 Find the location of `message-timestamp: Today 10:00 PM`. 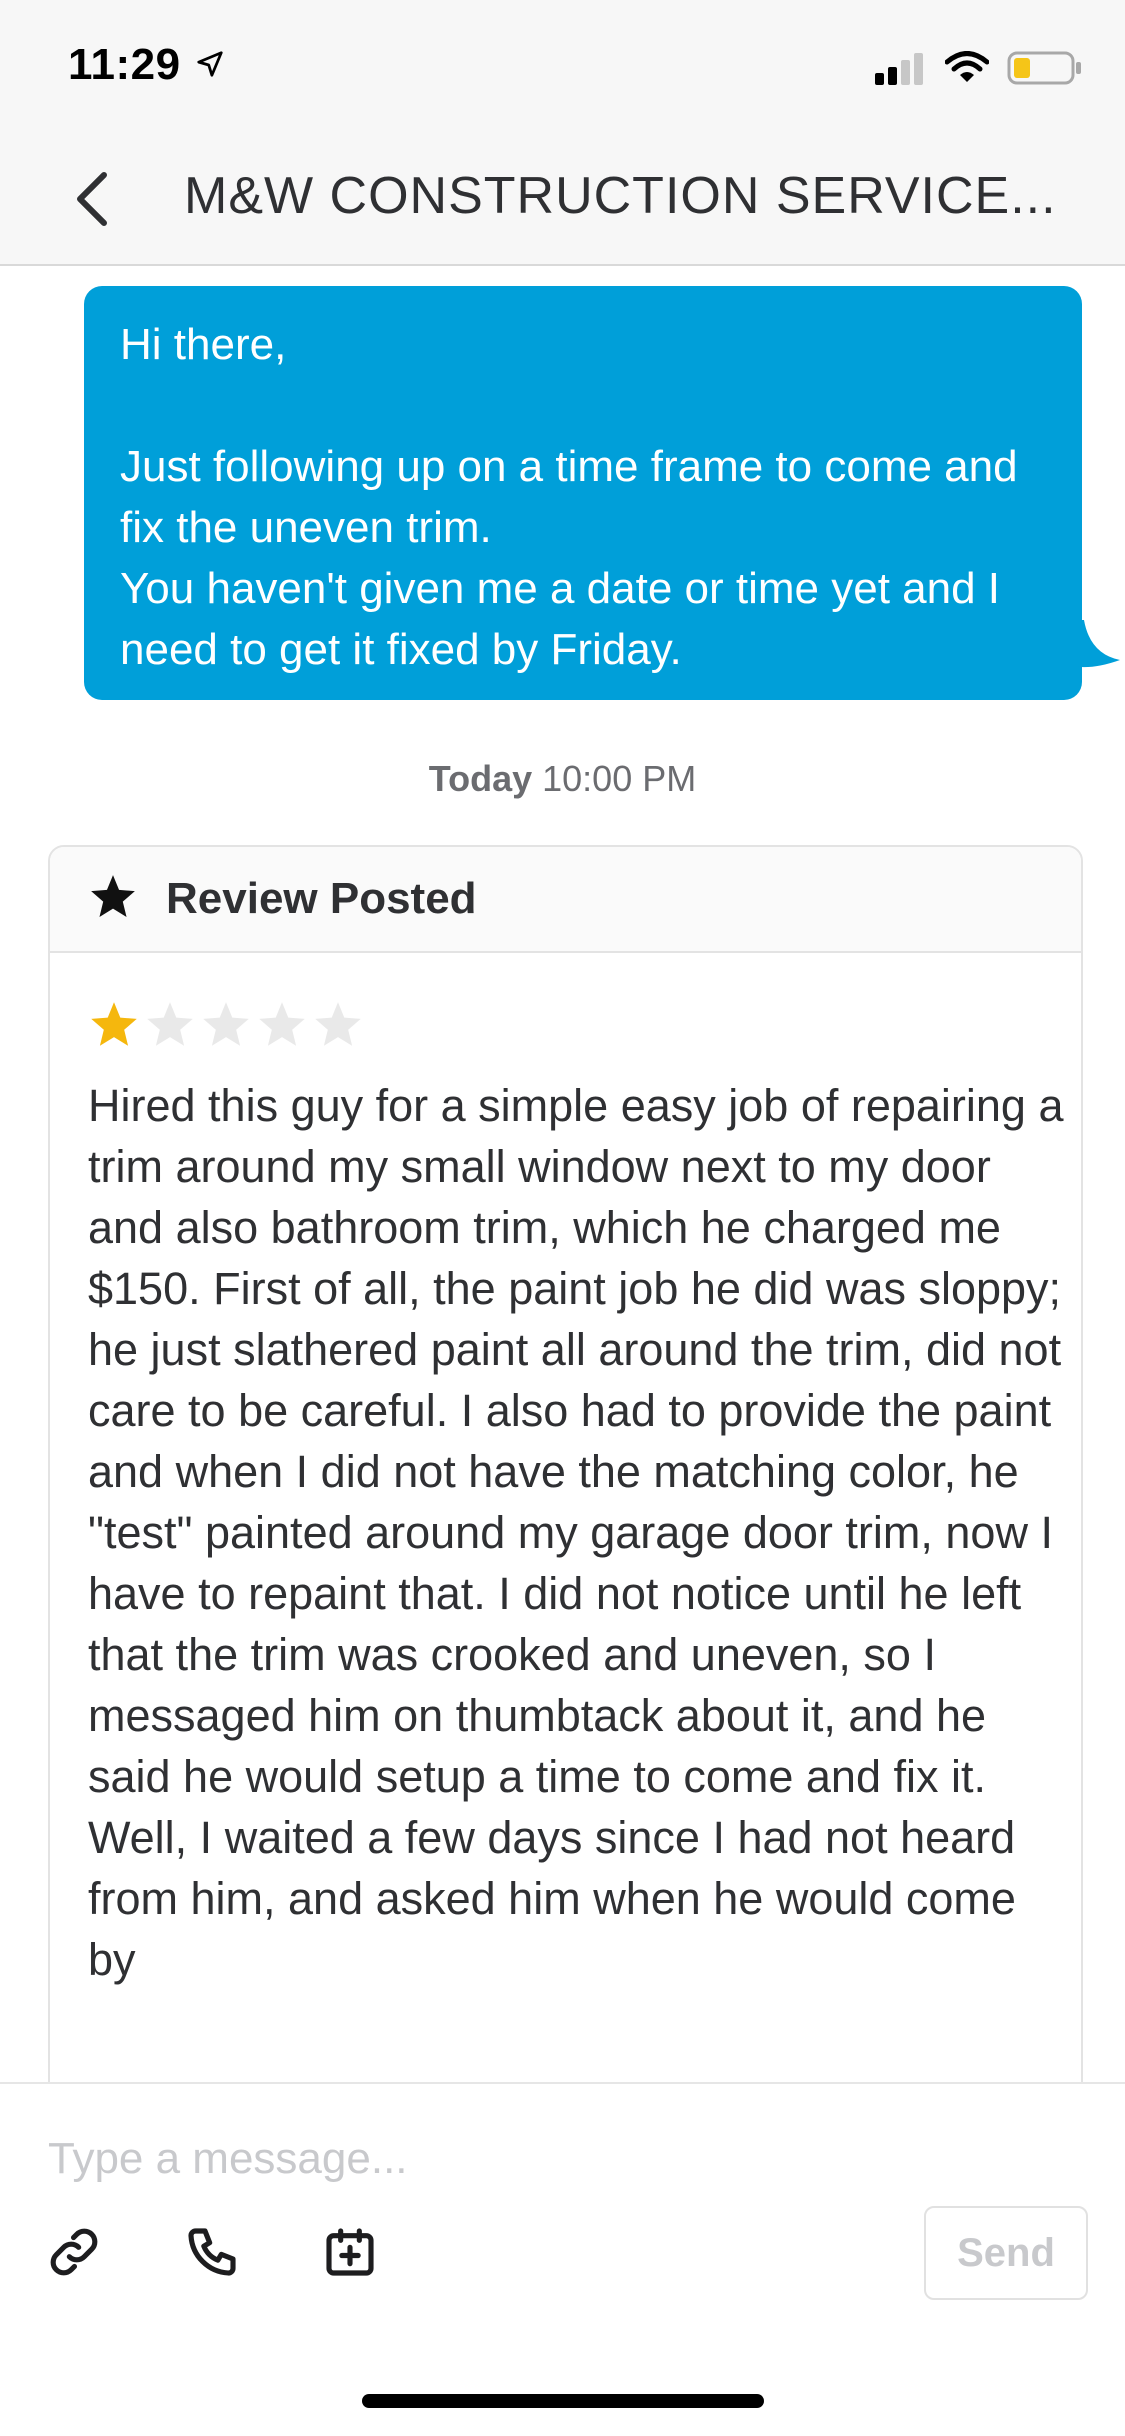

message-timestamp: Today 10:00 PM is located at coordinates (562, 779).